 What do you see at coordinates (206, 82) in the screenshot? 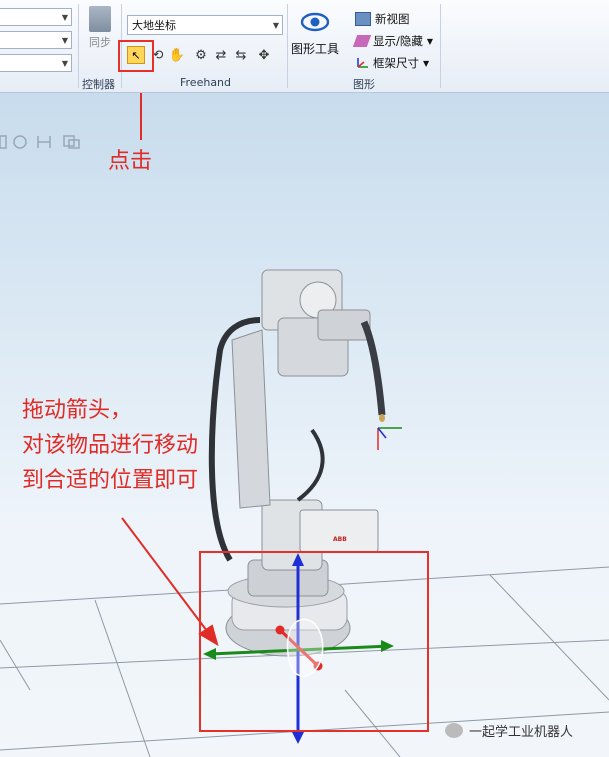
I see `group-label-freehand: Freehand` at bounding box center [206, 82].